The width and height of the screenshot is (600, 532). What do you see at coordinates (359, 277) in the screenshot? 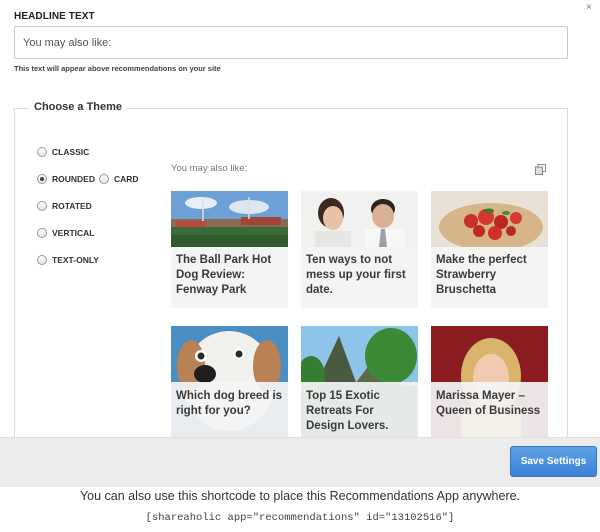
I see `card-title: Ten ways to not mess up your first date.` at bounding box center [359, 277].